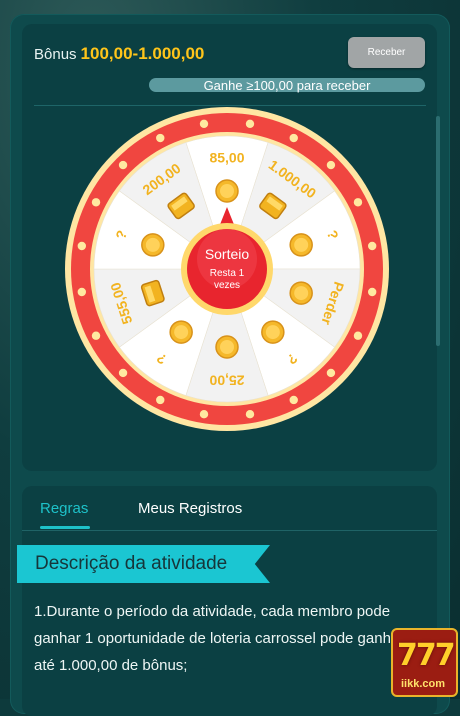  I want to click on description-banner: Descrição da atividade, so click(143, 564).